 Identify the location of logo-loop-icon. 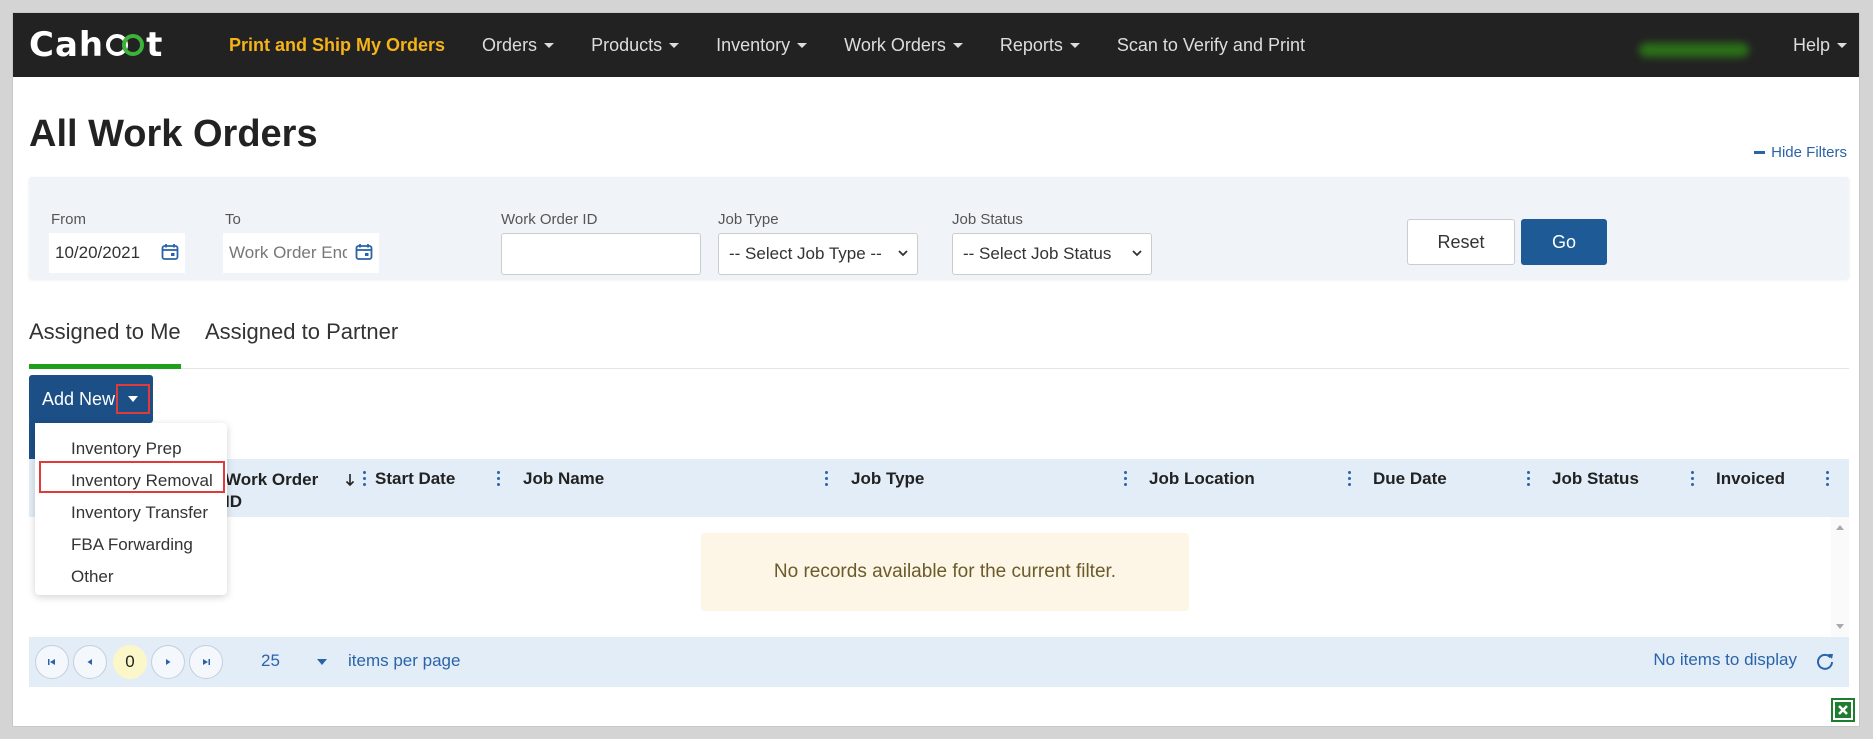
(125, 45).